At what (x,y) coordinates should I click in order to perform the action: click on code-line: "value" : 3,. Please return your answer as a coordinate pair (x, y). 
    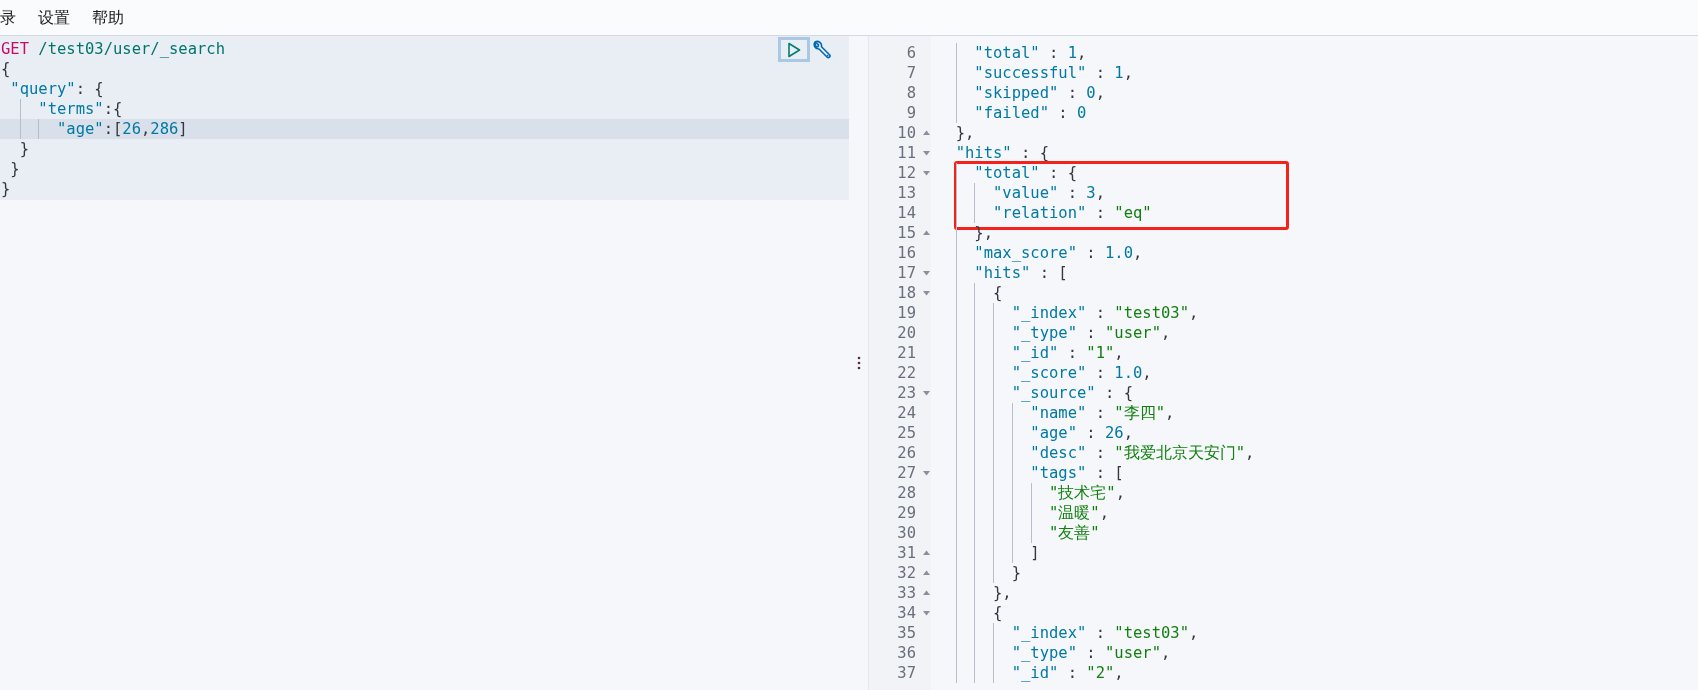
    Looking at the image, I should click on (1049, 193).